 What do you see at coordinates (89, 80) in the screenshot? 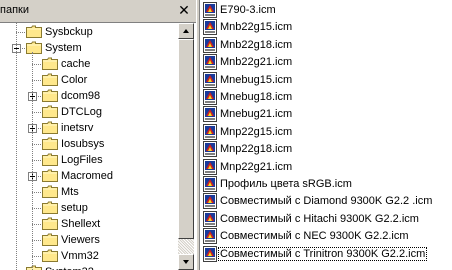
I see `tree-item: Color` at bounding box center [89, 80].